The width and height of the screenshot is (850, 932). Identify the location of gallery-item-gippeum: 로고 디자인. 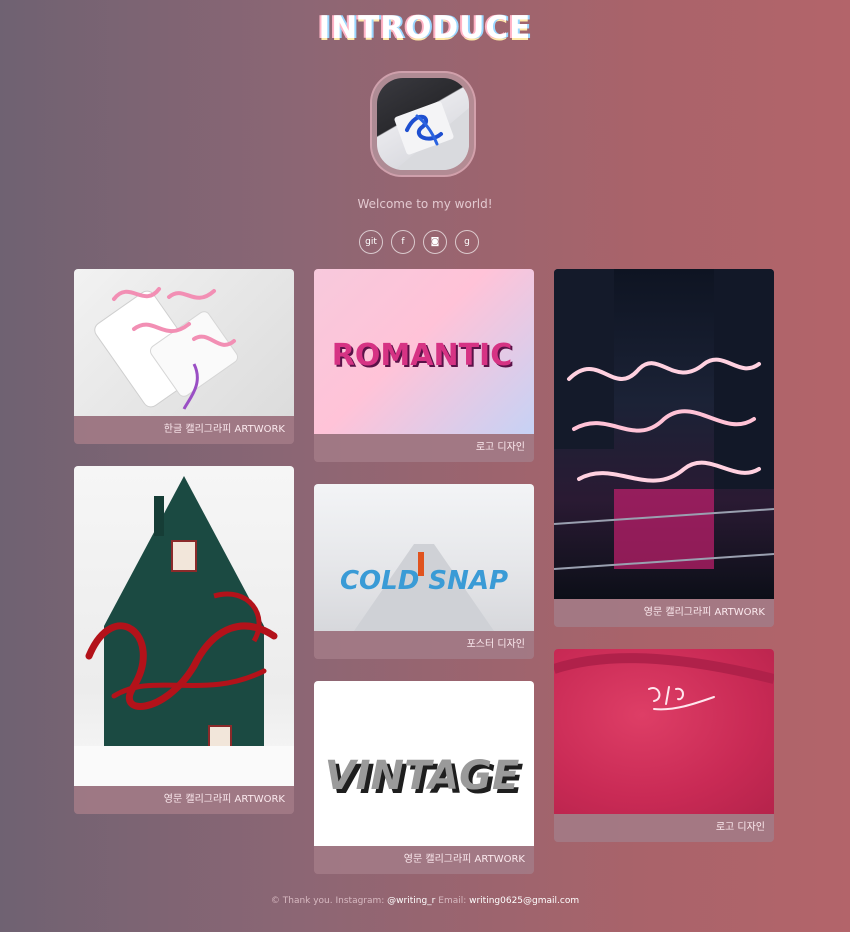
(664, 745).